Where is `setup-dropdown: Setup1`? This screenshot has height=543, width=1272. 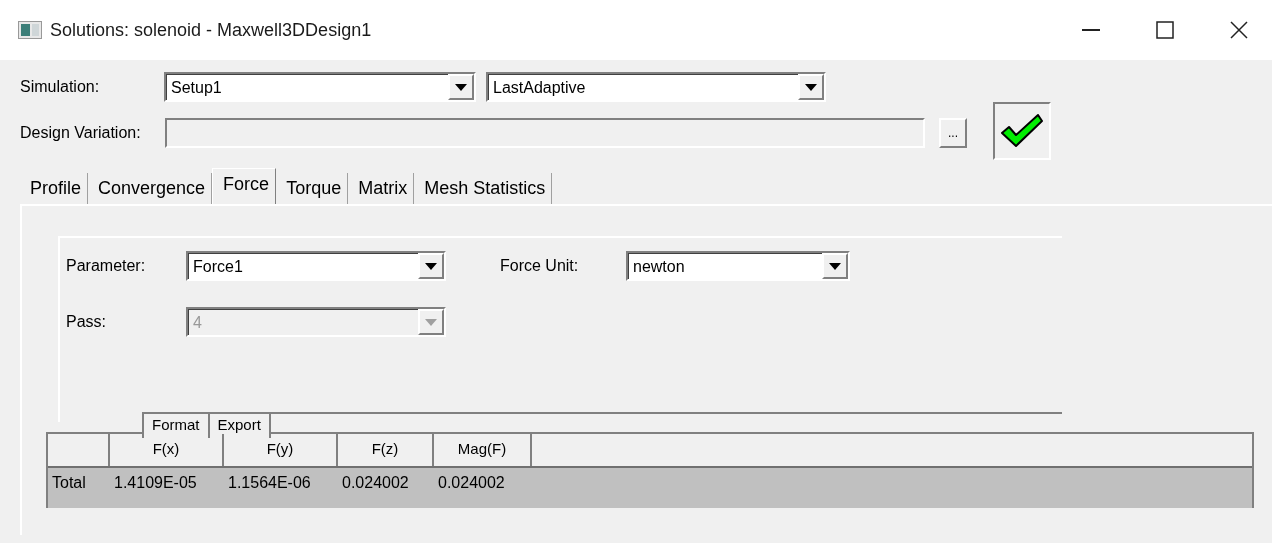 setup-dropdown: Setup1 is located at coordinates (320, 87).